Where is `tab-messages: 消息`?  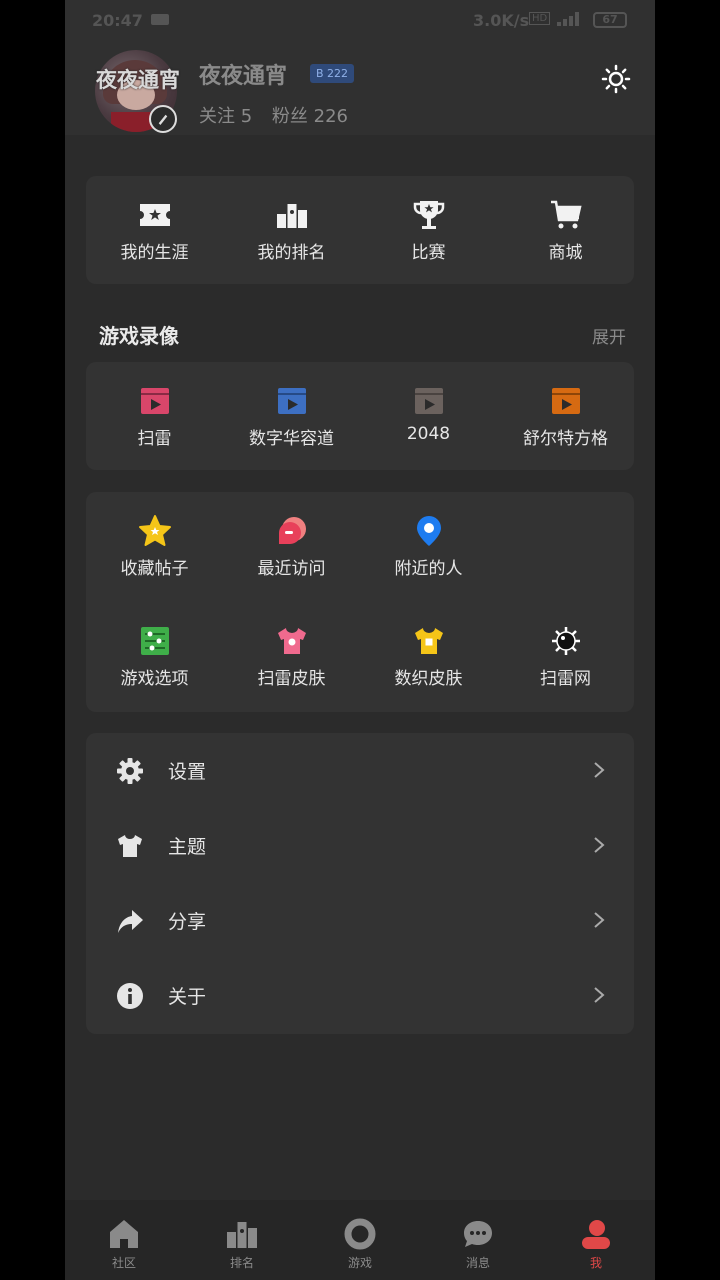
tab-messages: 消息 is located at coordinates (478, 1240).